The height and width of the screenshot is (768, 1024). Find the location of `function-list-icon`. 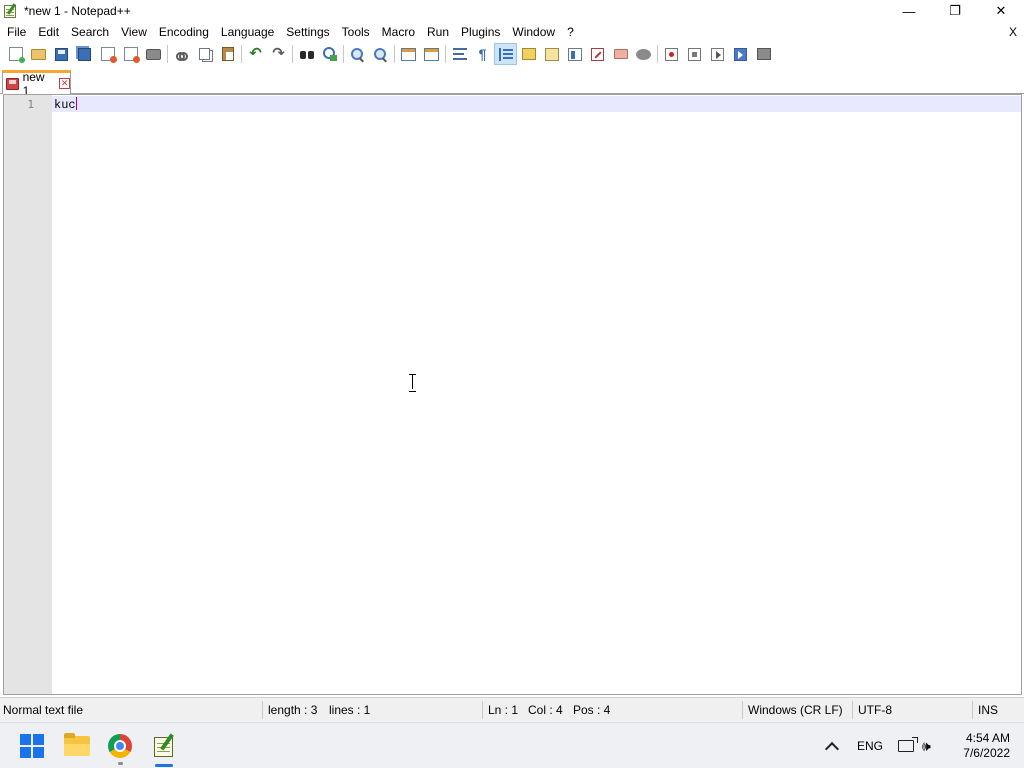

function-list-icon is located at coordinates (597, 54).